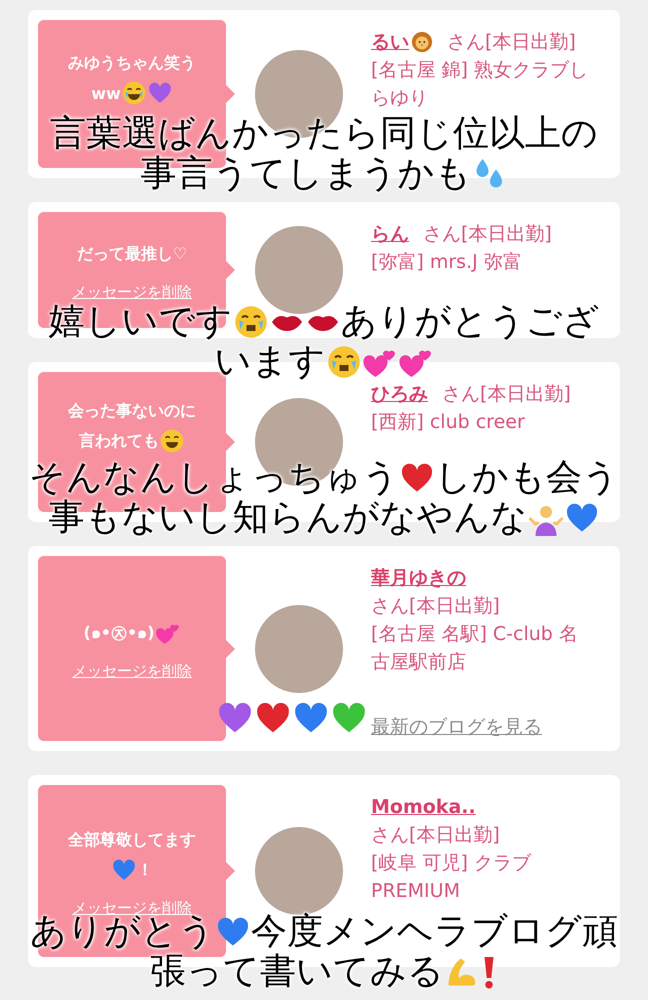 Image resolution: width=648 pixels, height=1000 pixels. I want to click on cast-name-link: 華月ゆきの, so click(418, 578).